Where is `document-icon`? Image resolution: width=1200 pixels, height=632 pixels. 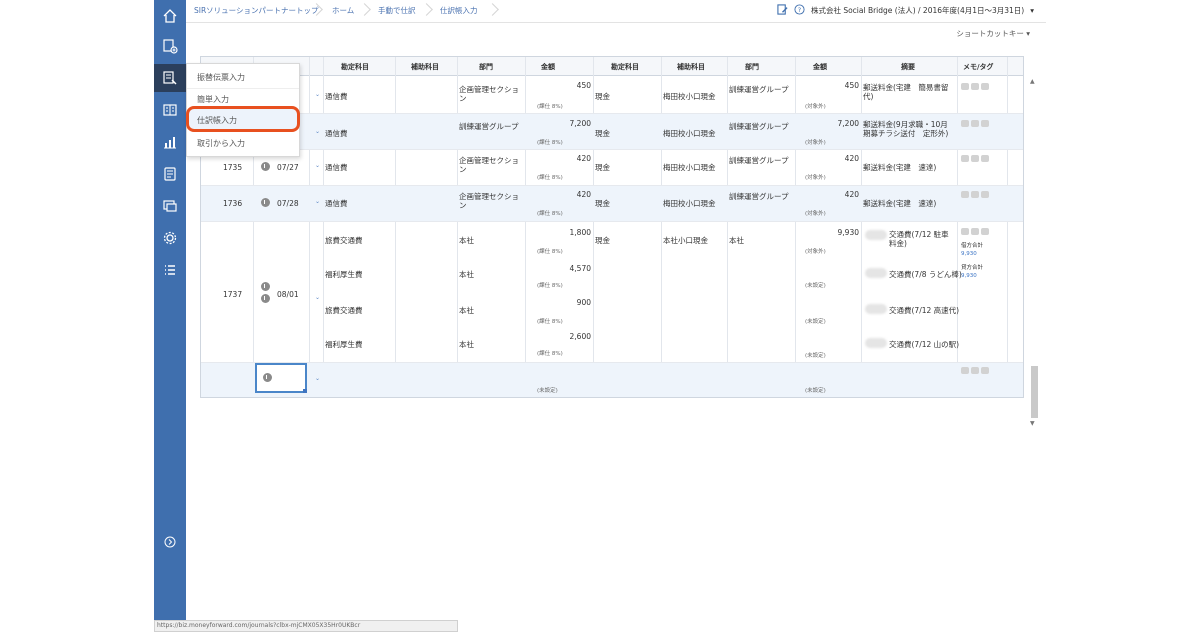 document-icon is located at coordinates (170, 174).